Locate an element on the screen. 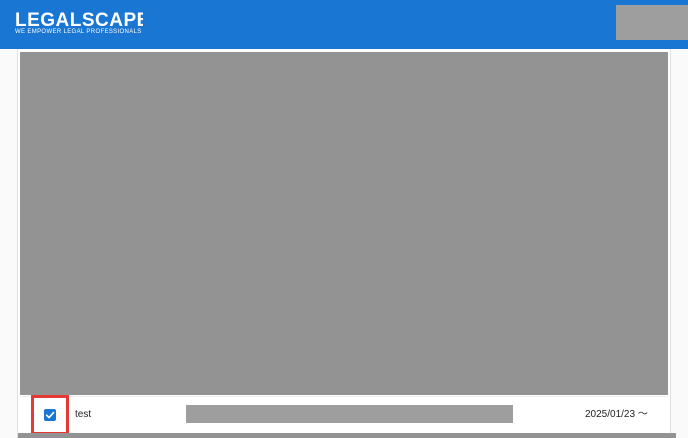 The image size is (688, 438). highlight-box is located at coordinates (50, 415).